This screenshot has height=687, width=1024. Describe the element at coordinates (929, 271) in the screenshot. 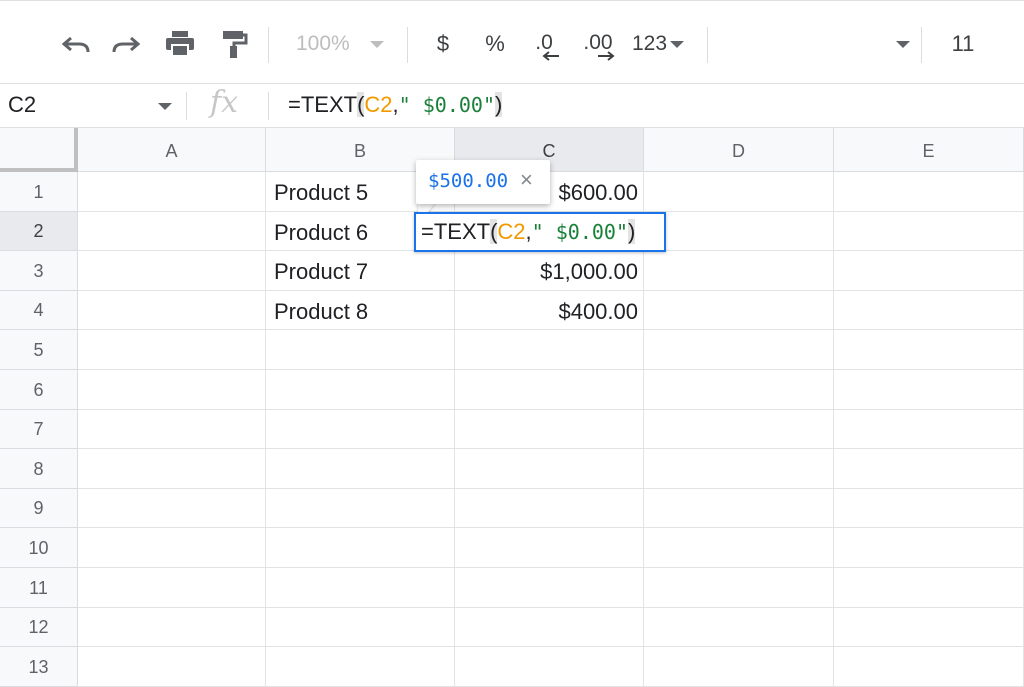

I see `cell-e3` at that location.